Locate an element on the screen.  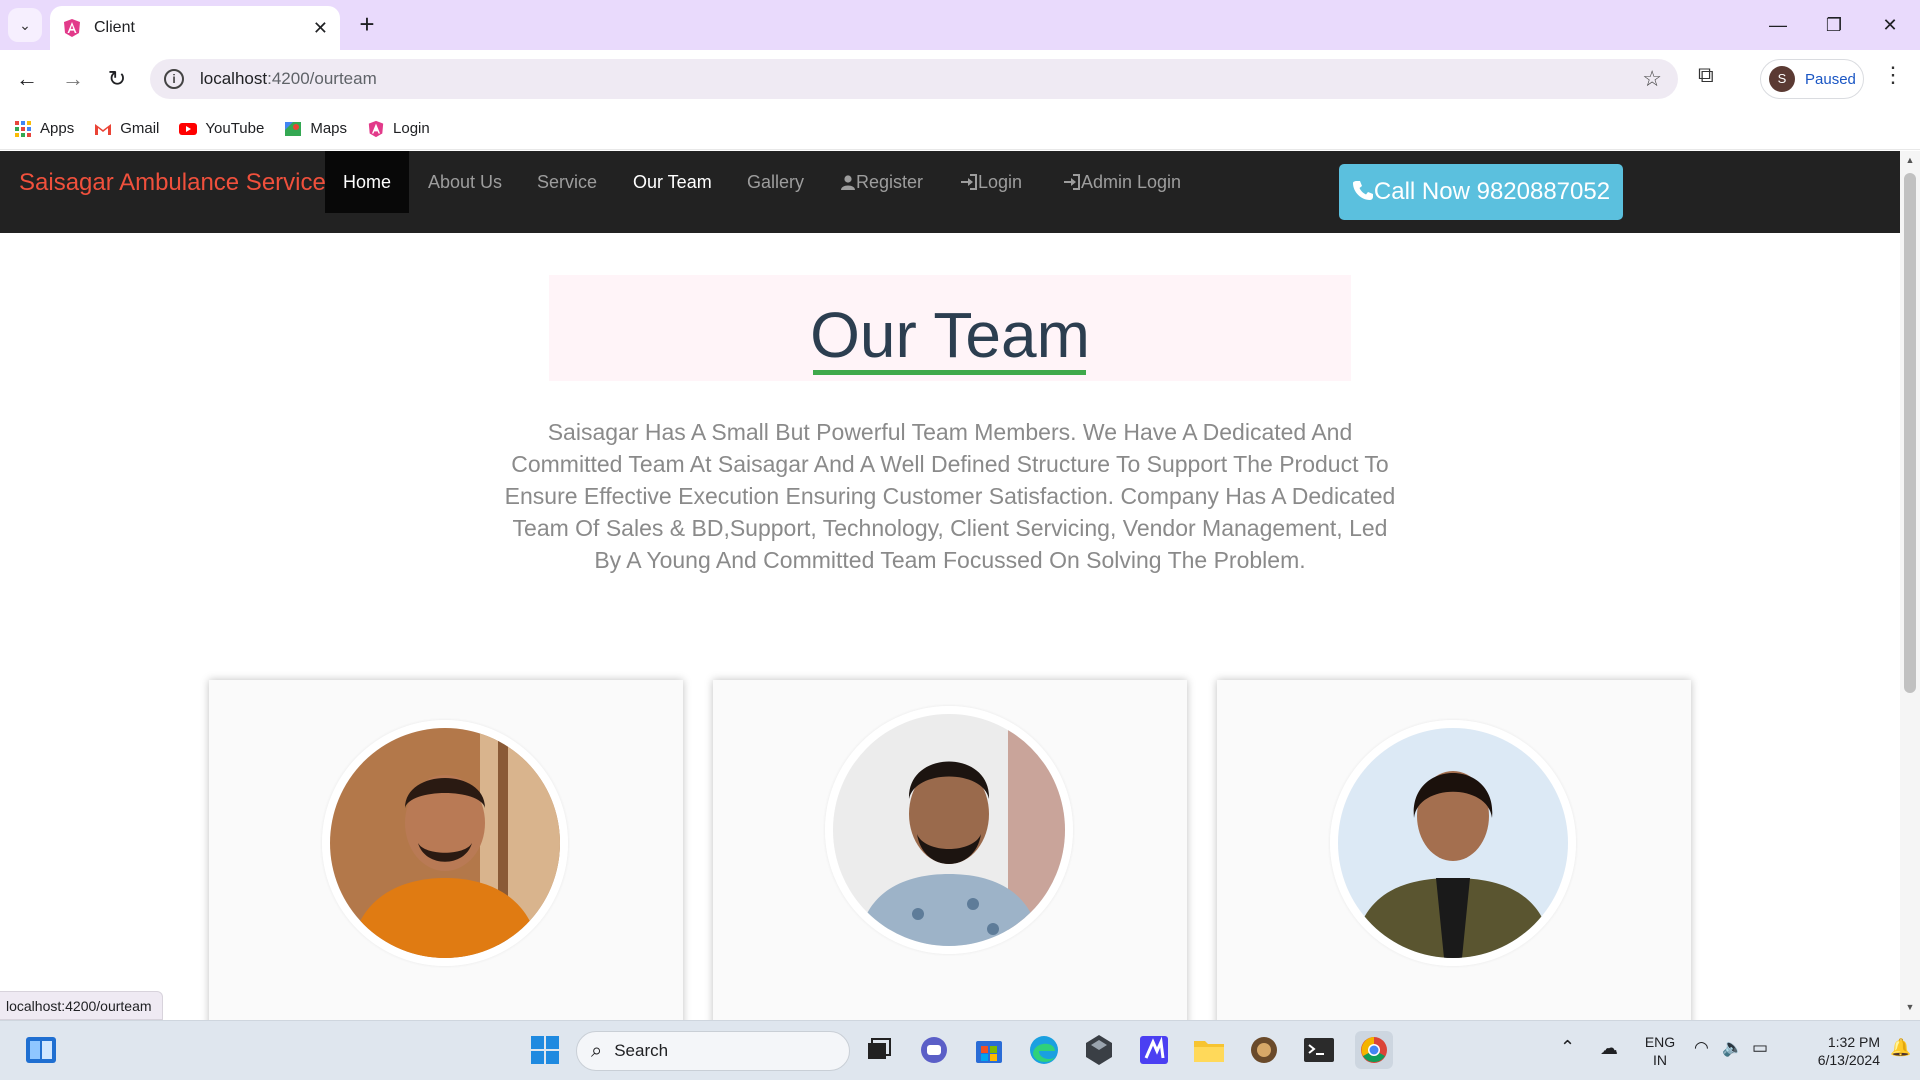
close-icon: ✕ is located at coordinates (320, 28).